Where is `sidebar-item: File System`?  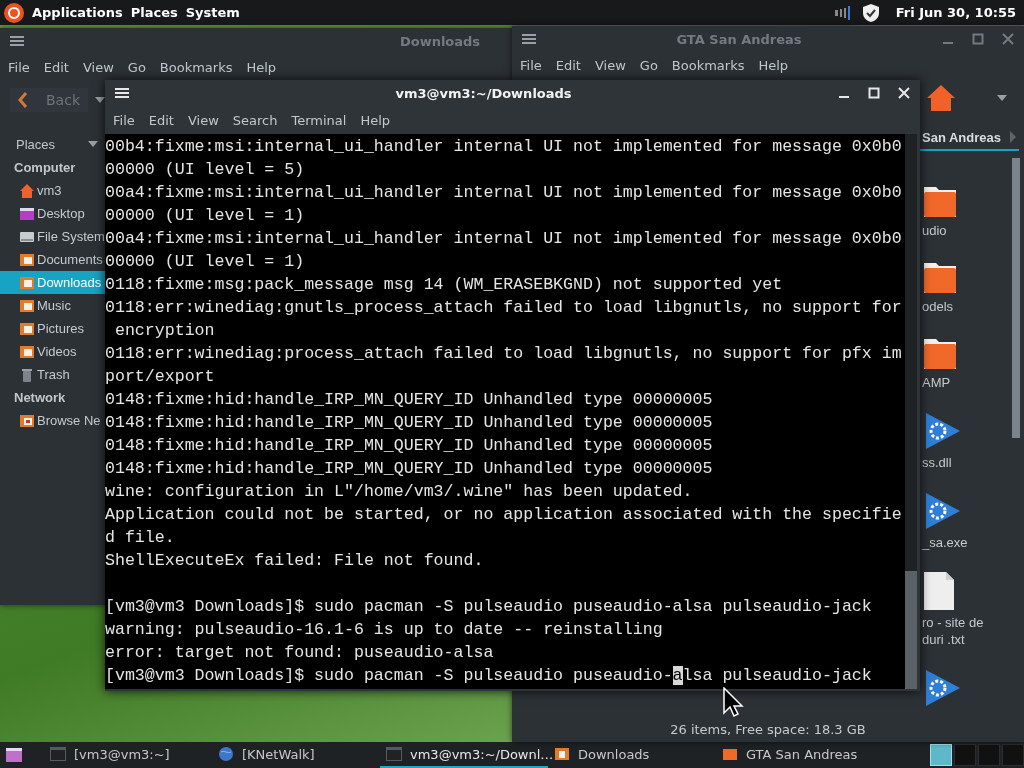 sidebar-item: File System is located at coordinates (52, 236).